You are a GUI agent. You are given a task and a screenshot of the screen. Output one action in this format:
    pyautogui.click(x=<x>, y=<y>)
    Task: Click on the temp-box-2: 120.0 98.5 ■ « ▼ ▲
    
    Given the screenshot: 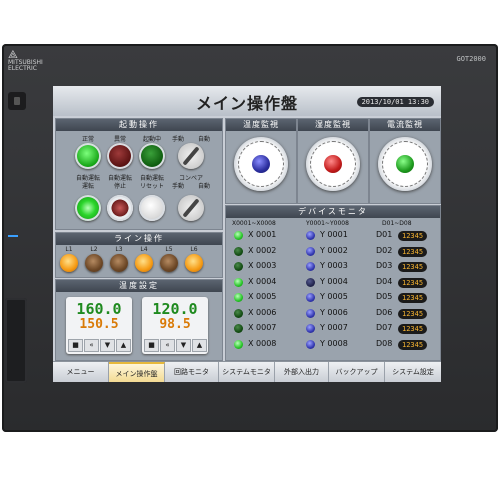 What is the action you would take?
    pyautogui.click(x=175, y=325)
    